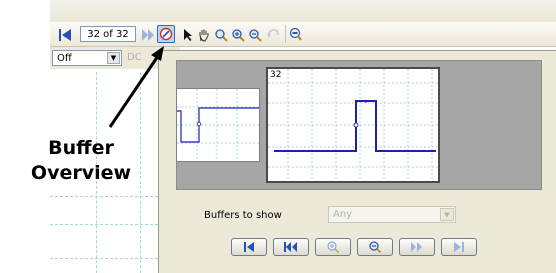 This screenshot has height=273, width=556. I want to click on callout-label-line-1: Buffer, so click(81, 148).